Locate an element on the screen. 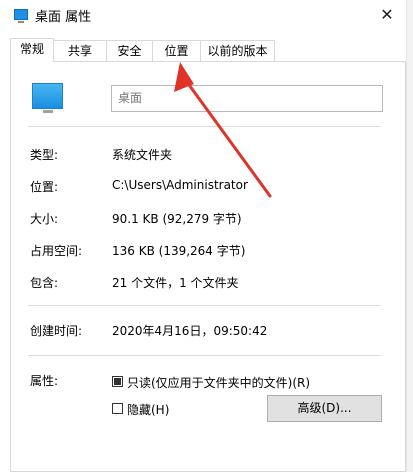 The image size is (413, 472). tab-sharing: 共享 is located at coordinates (80, 50).